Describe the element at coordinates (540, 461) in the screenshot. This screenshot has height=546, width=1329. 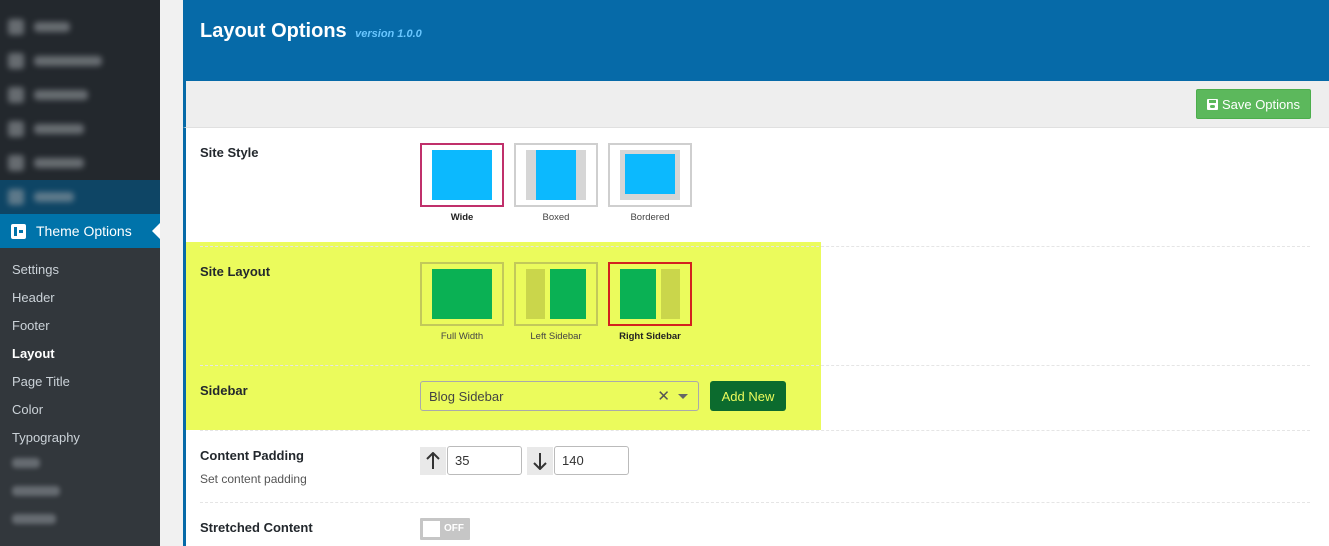
I see `arrow-down-icon` at that location.